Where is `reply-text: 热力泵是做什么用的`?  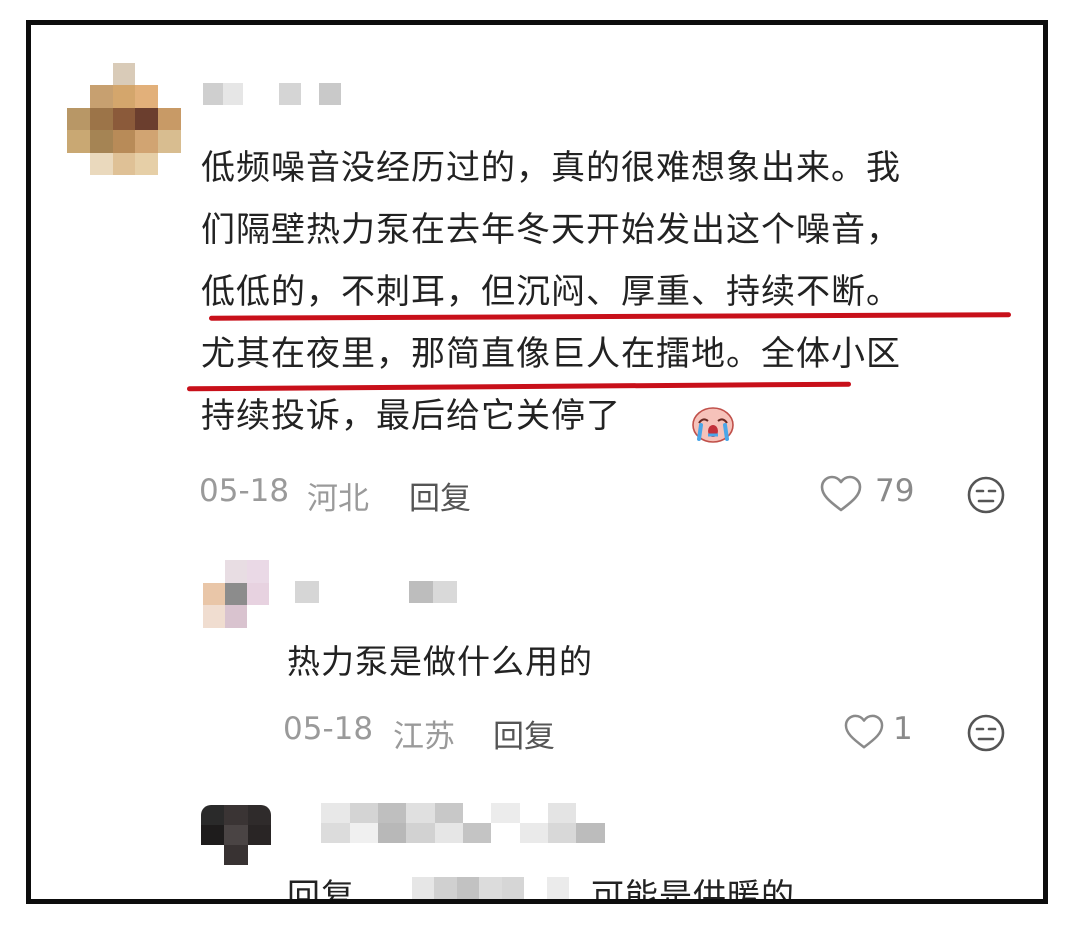 reply-text: 热力泵是做什么用的 is located at coordinates (440, 661).